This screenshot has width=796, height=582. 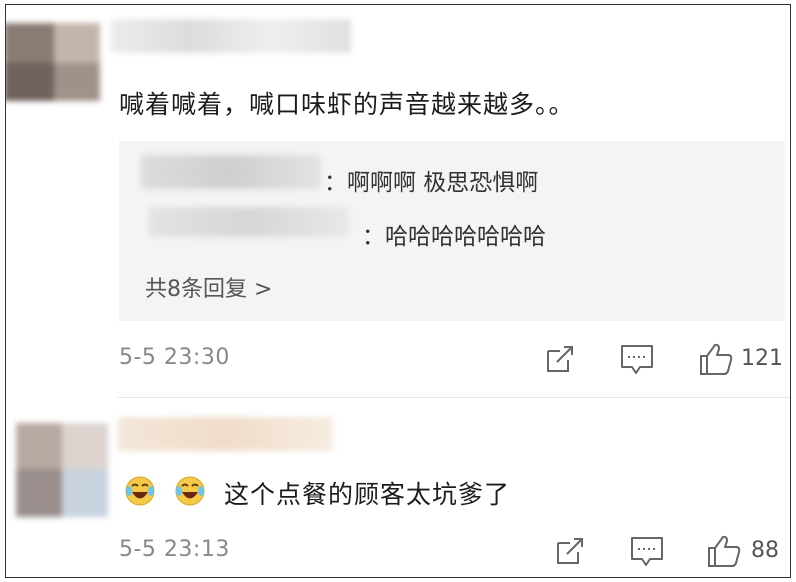 I want to click on more-replies-link: 共8条回复 >, so click(x=208, y=287).